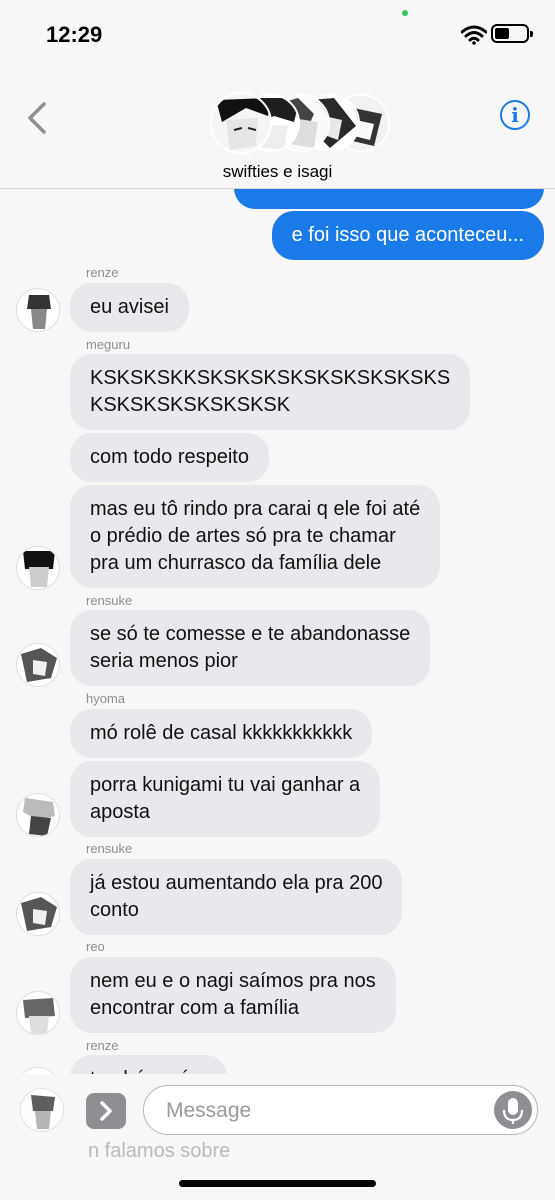 The width and height of the screenshot is (555, 1200). Describe the element at coordinates (405, 13) in the screenshot. I see `camera-indicator-dot` at that location.